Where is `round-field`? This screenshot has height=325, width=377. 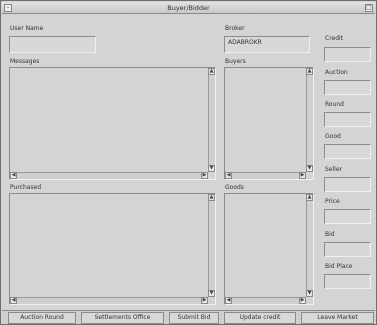 round-field is located at coordinates (347, 119).